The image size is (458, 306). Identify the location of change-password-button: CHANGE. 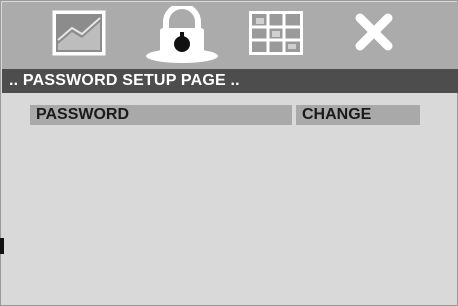
(358, 115).